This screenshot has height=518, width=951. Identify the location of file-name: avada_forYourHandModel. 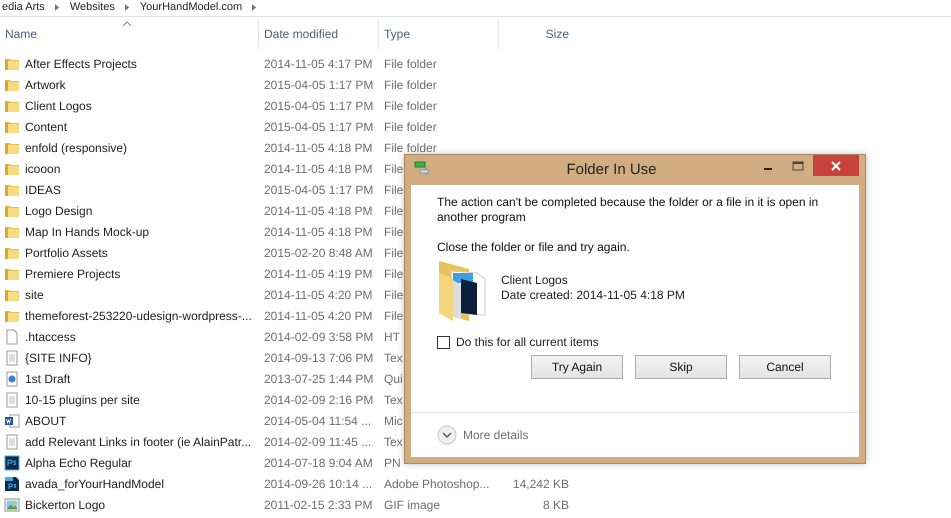
(94, 483).